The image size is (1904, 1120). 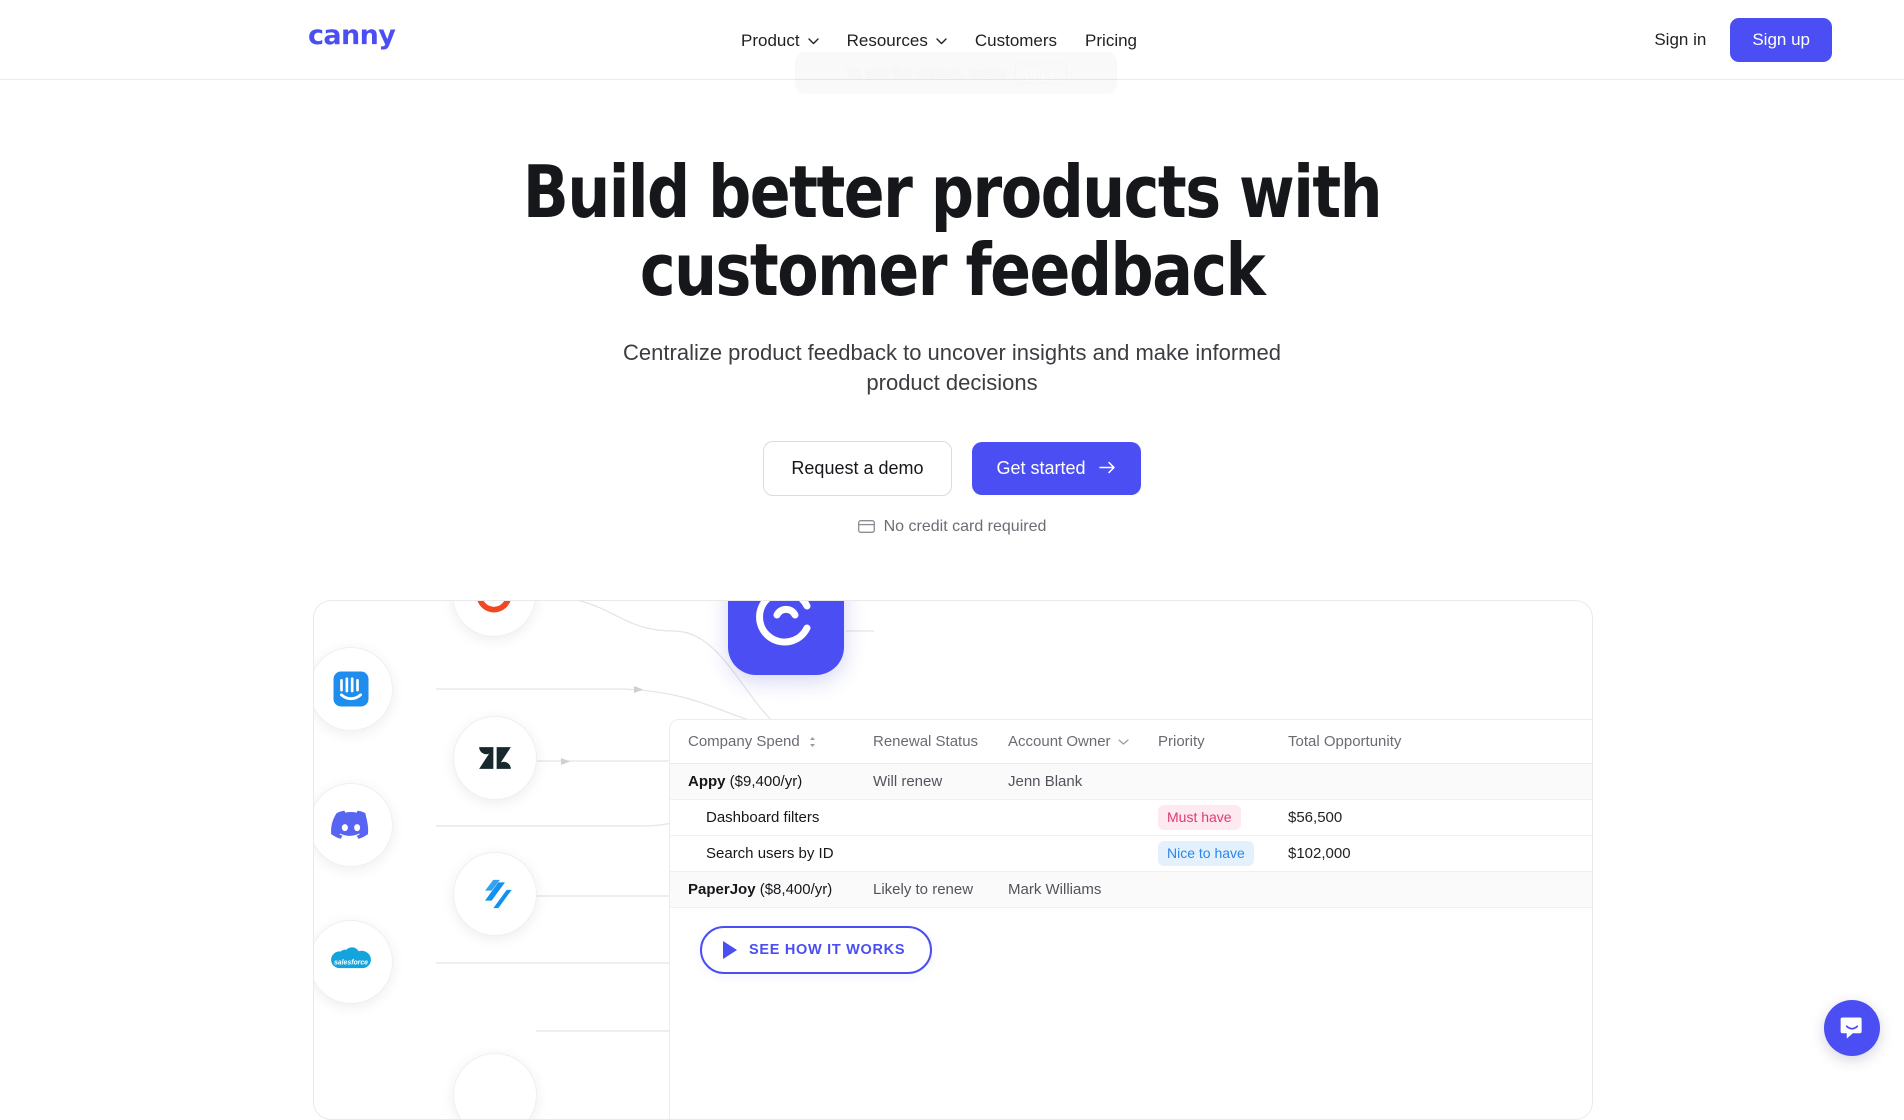 I want to click on canny-logo: canny, so click(x=351, y=35).